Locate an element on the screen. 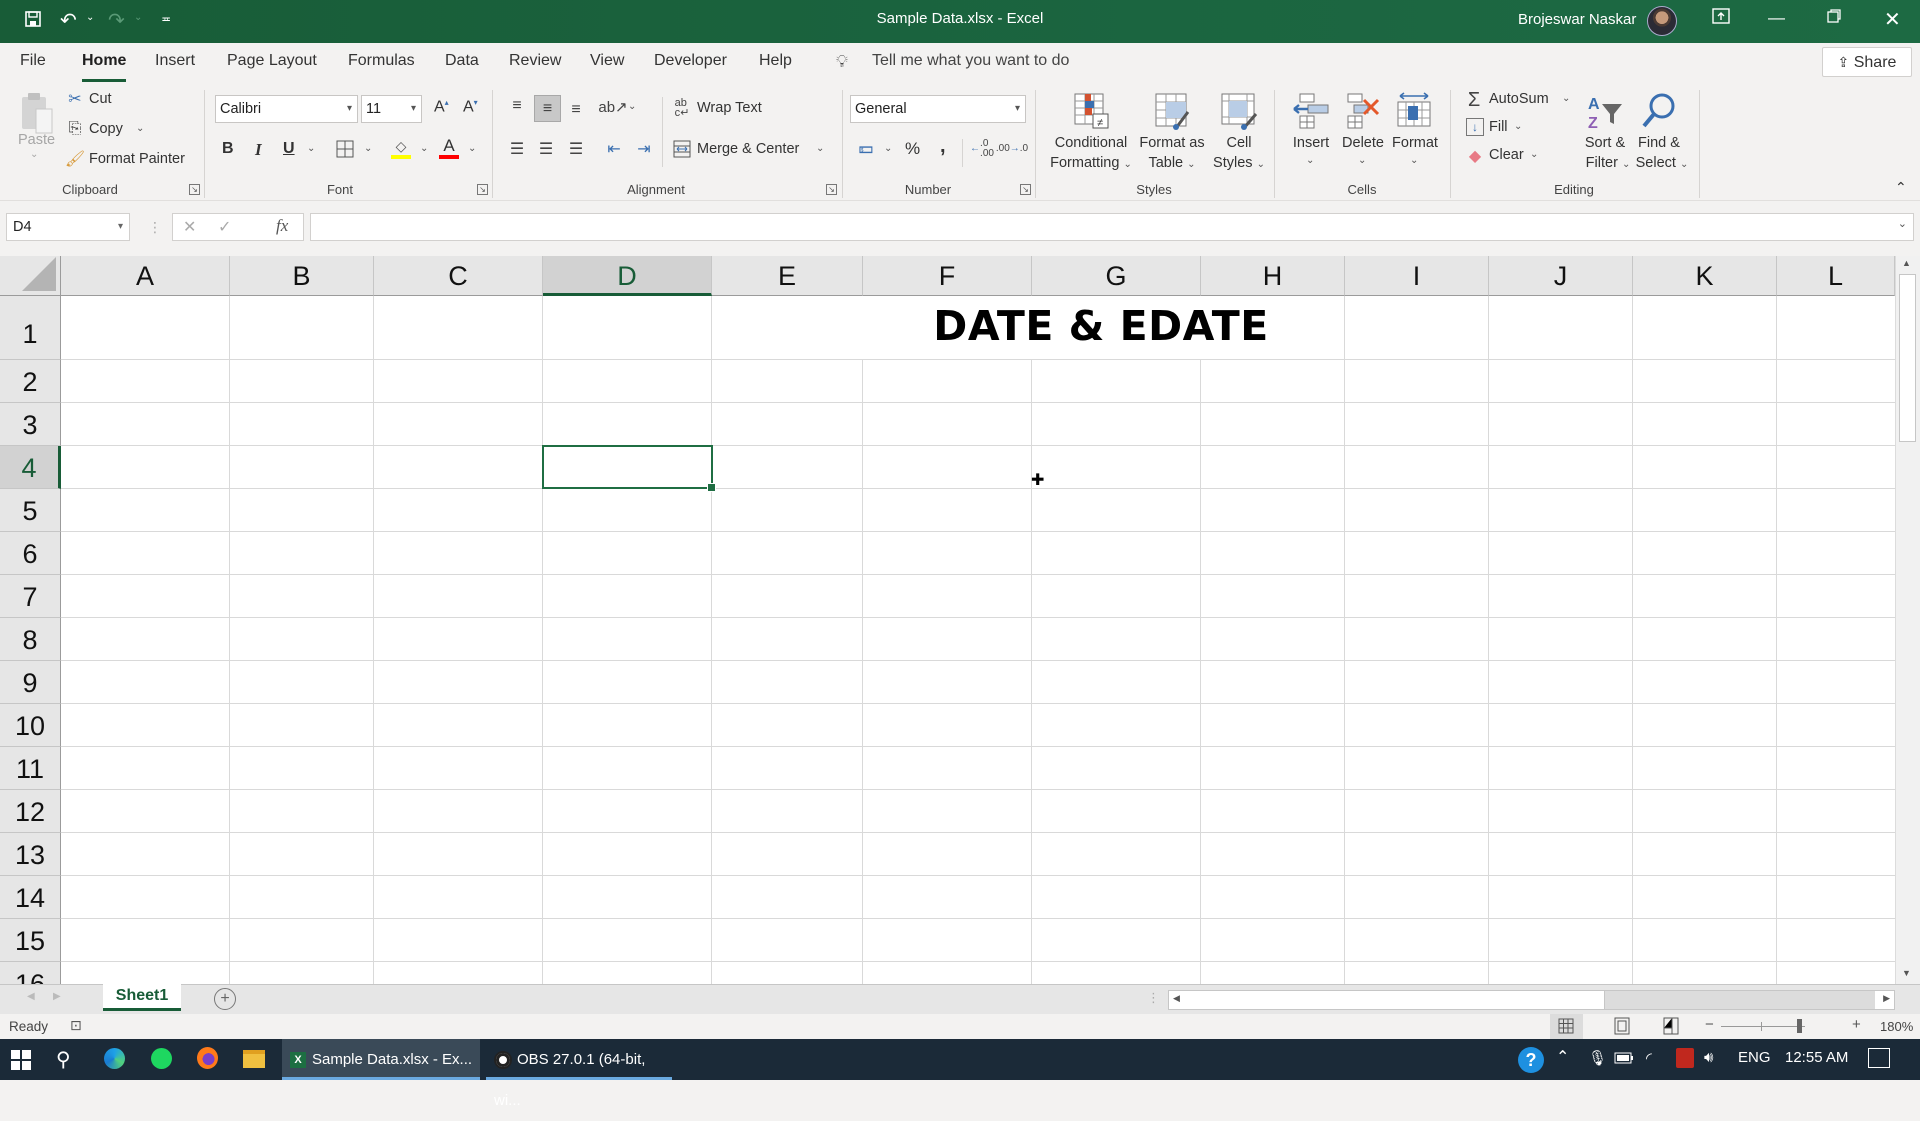 This screenshot has width=1920, height=1121. underline-button: U is located at coordinates (289, 149).